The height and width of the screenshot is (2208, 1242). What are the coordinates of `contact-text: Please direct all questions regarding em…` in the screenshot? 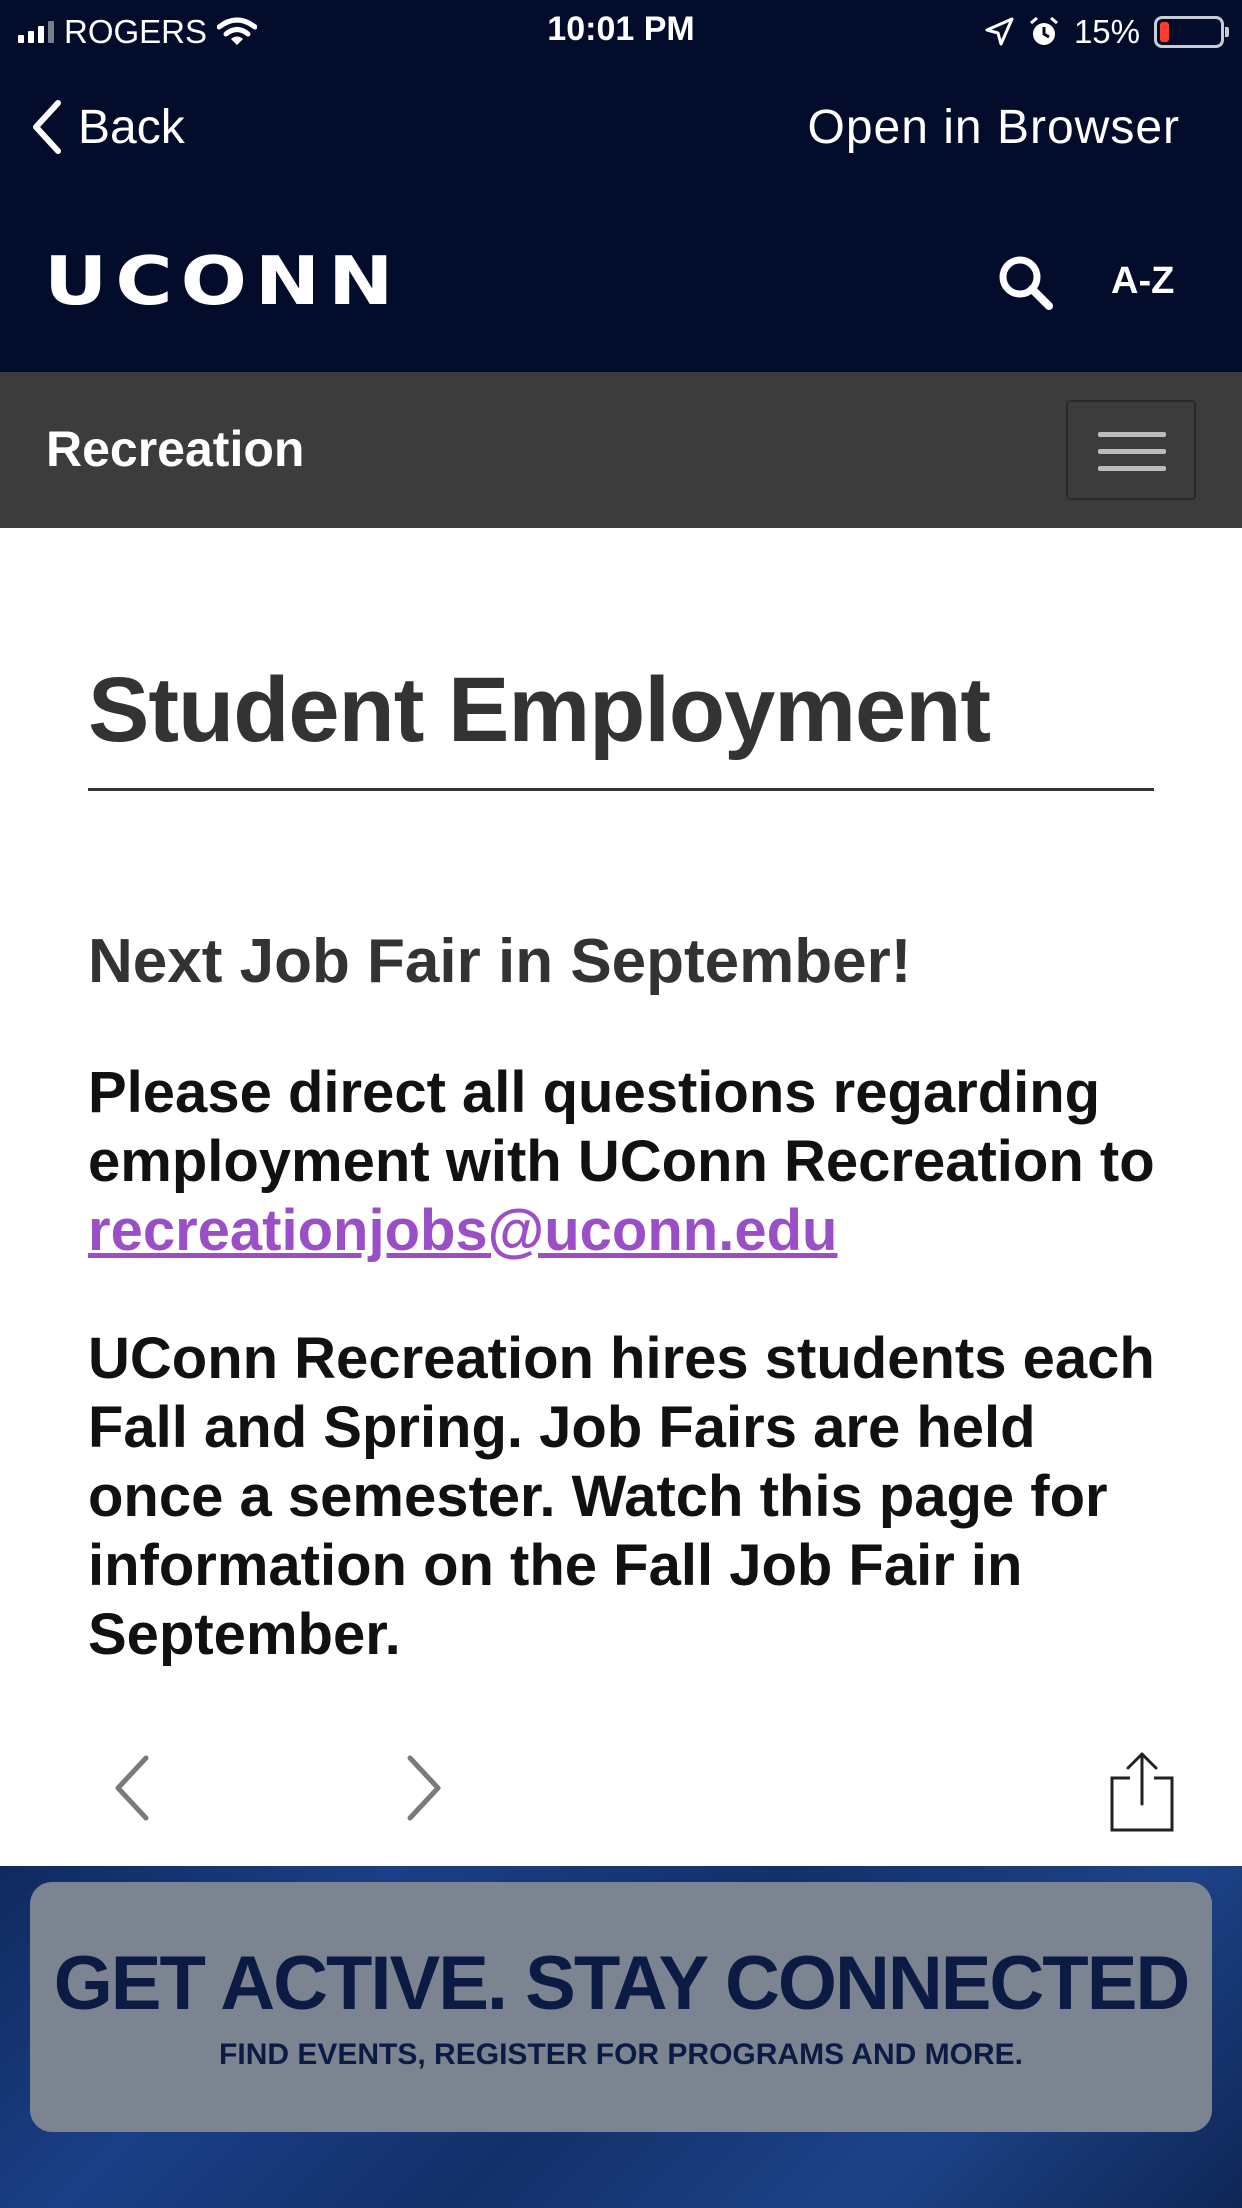 It's located at (621, 1127).